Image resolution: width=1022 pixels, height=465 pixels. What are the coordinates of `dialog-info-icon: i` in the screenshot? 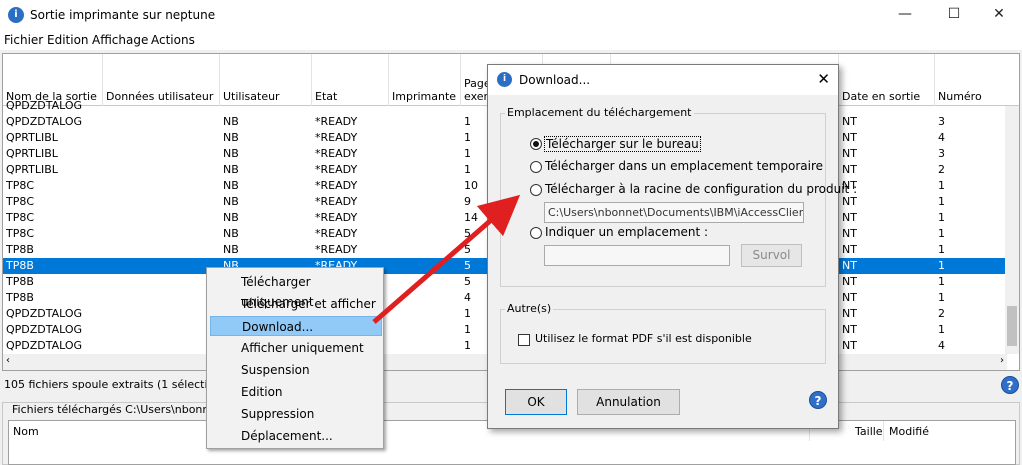 It's located at (504, 79).